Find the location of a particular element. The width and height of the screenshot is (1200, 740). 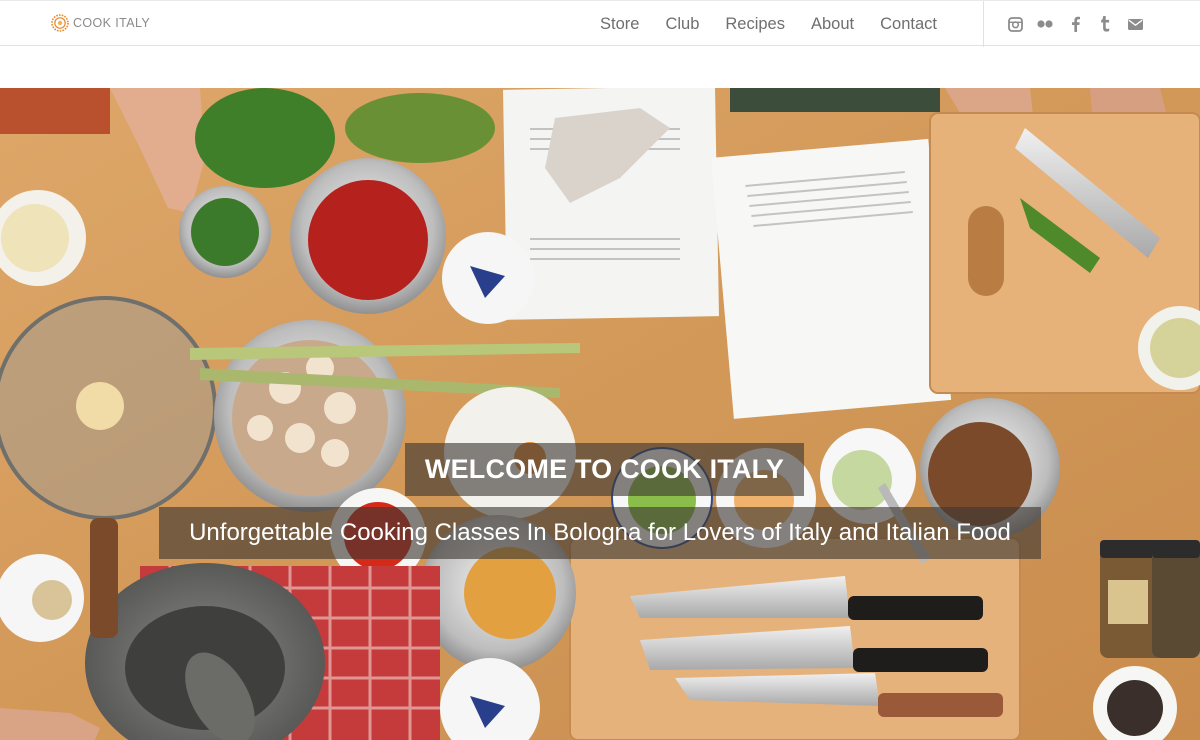

nav-item-about: About is located at coordinates (832, 24).